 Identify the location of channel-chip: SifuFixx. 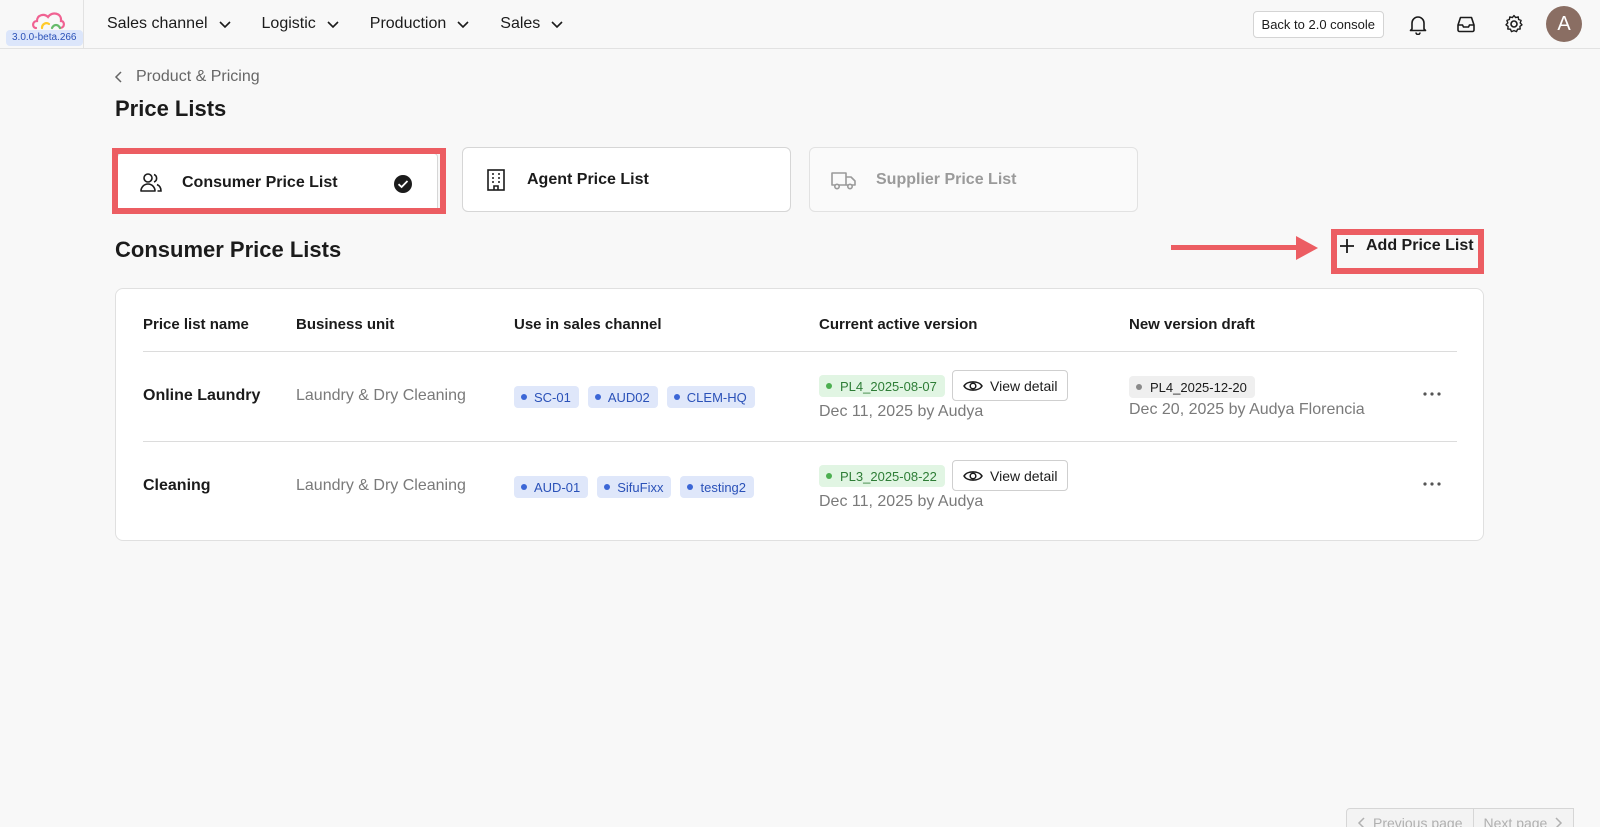
(634, 487).